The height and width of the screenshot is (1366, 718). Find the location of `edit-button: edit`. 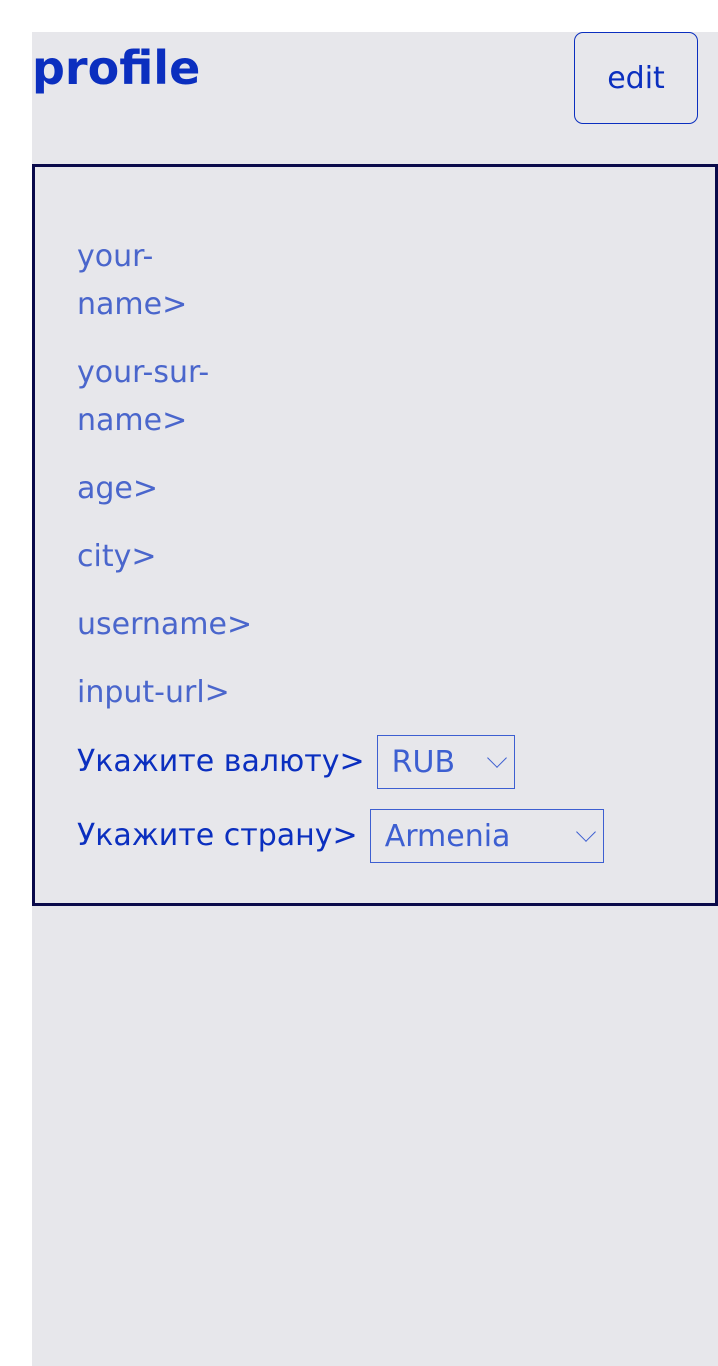

edit-button: edit is located at coordinates (636, 78).